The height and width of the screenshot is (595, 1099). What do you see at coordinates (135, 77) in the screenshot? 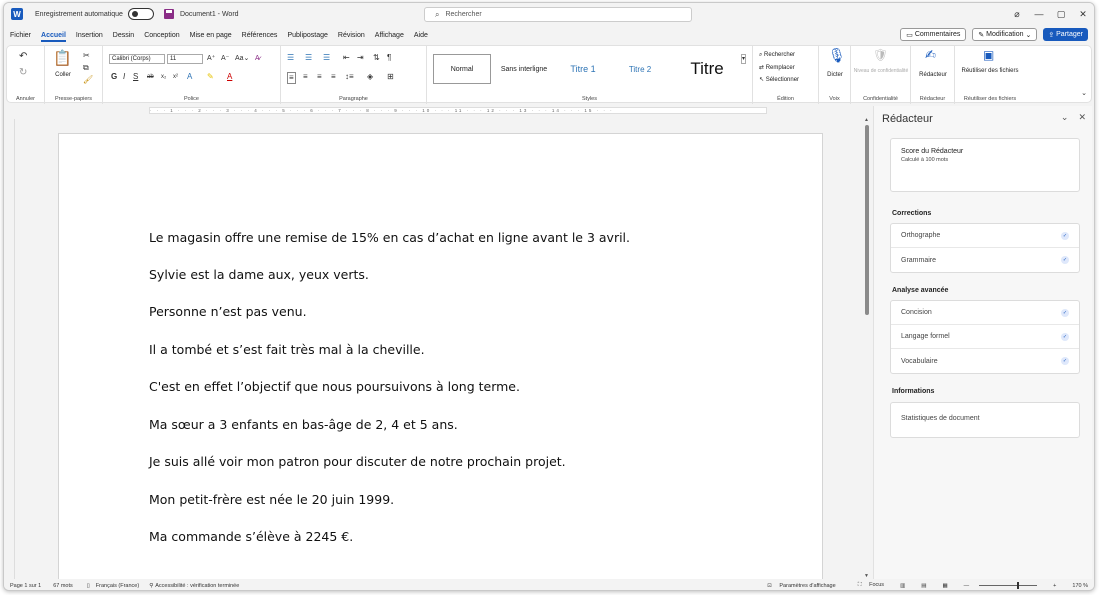
I see `underline-icon: S` at bounding box center [135, 77].